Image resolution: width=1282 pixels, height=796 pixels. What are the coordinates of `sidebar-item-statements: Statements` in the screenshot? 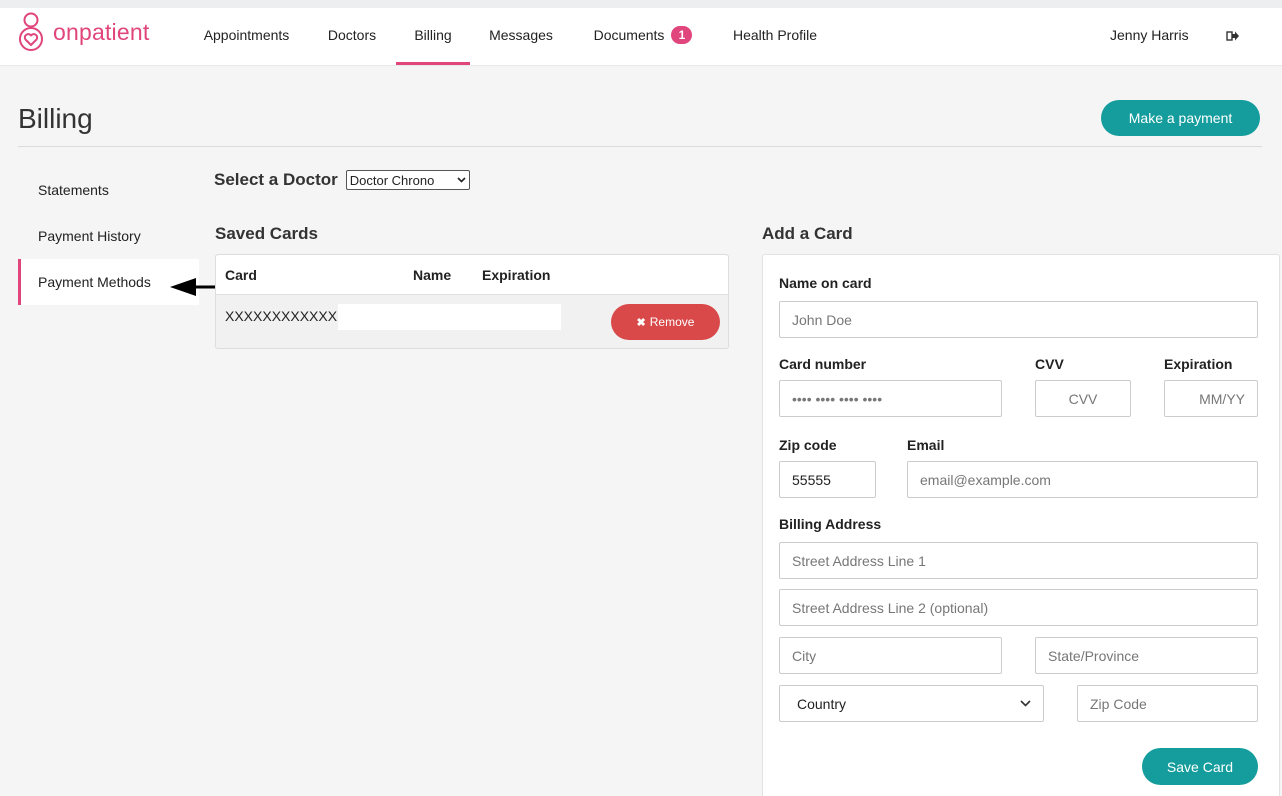 It's located at (108, 190).